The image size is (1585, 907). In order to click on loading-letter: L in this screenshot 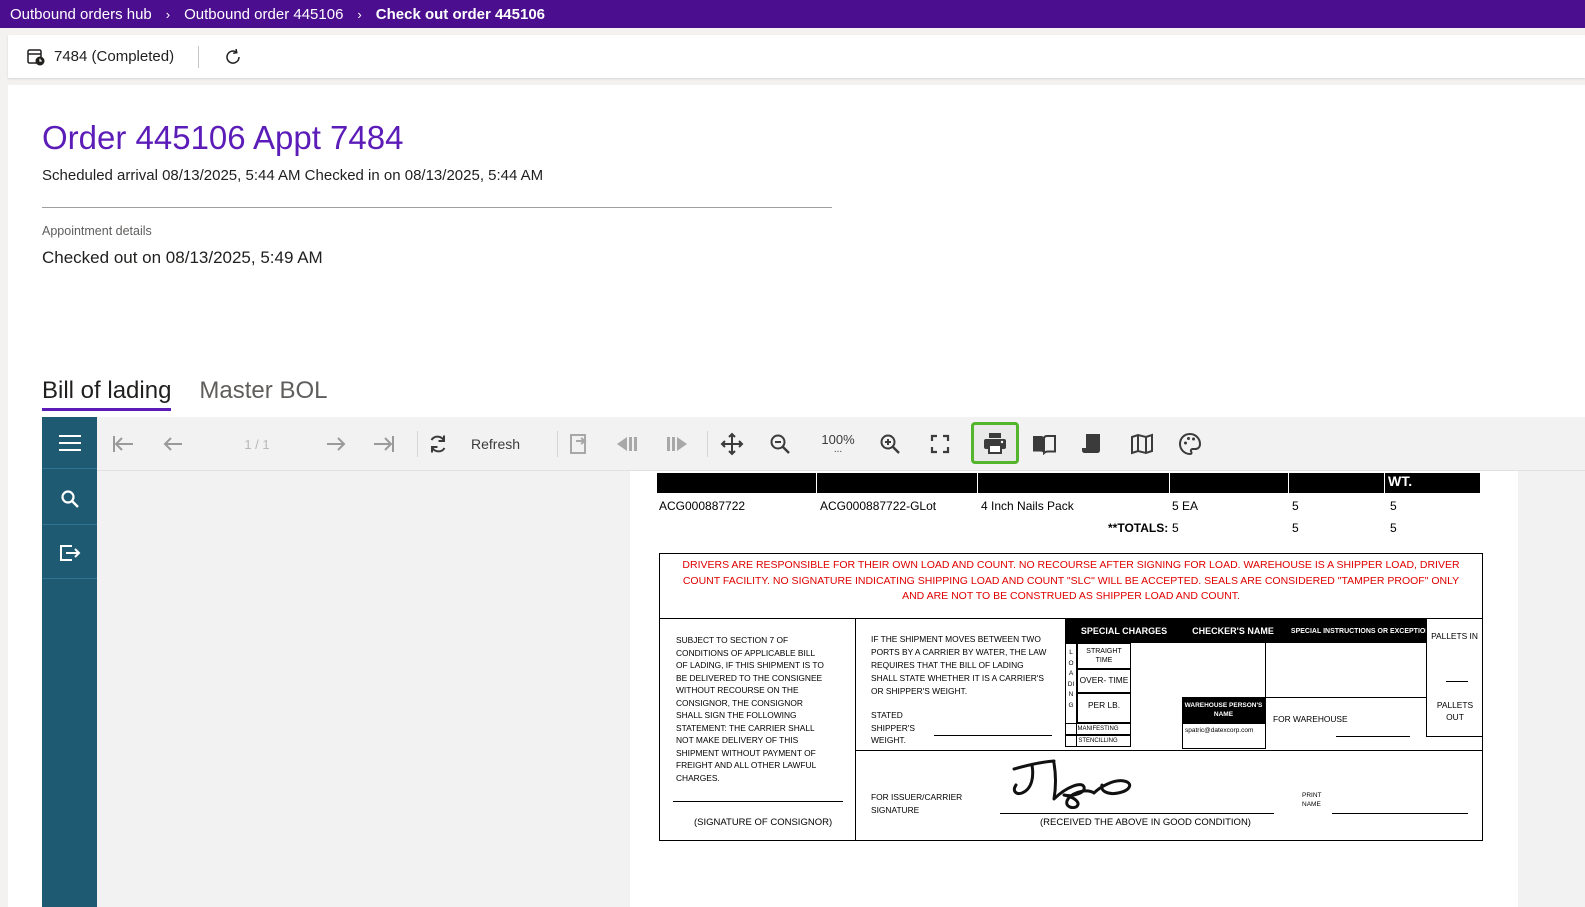, I will do `click(1071, 652)`.